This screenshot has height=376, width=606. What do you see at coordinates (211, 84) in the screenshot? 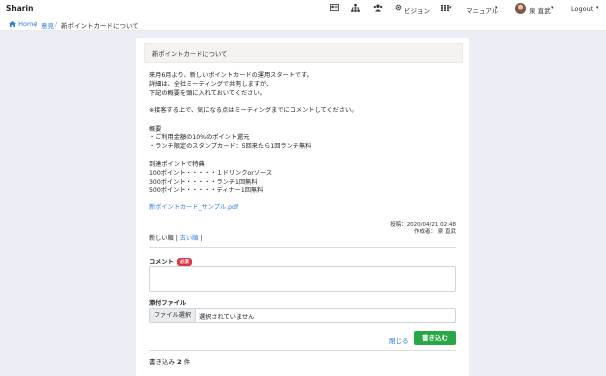
I see `post-body-line: 詳細は、全社ミーティングで共有しますが、` at bounding box center [211, 84].